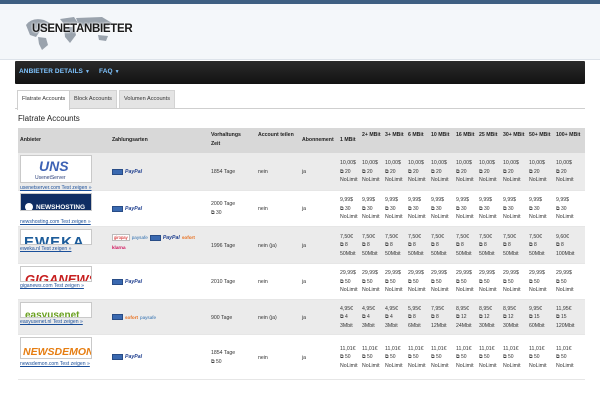  What do you see at coordinates (55, 222) in the screenshot?
I see `provider-test-link: newshosting.com Test zeigen »` at bounding box center [55, 222].